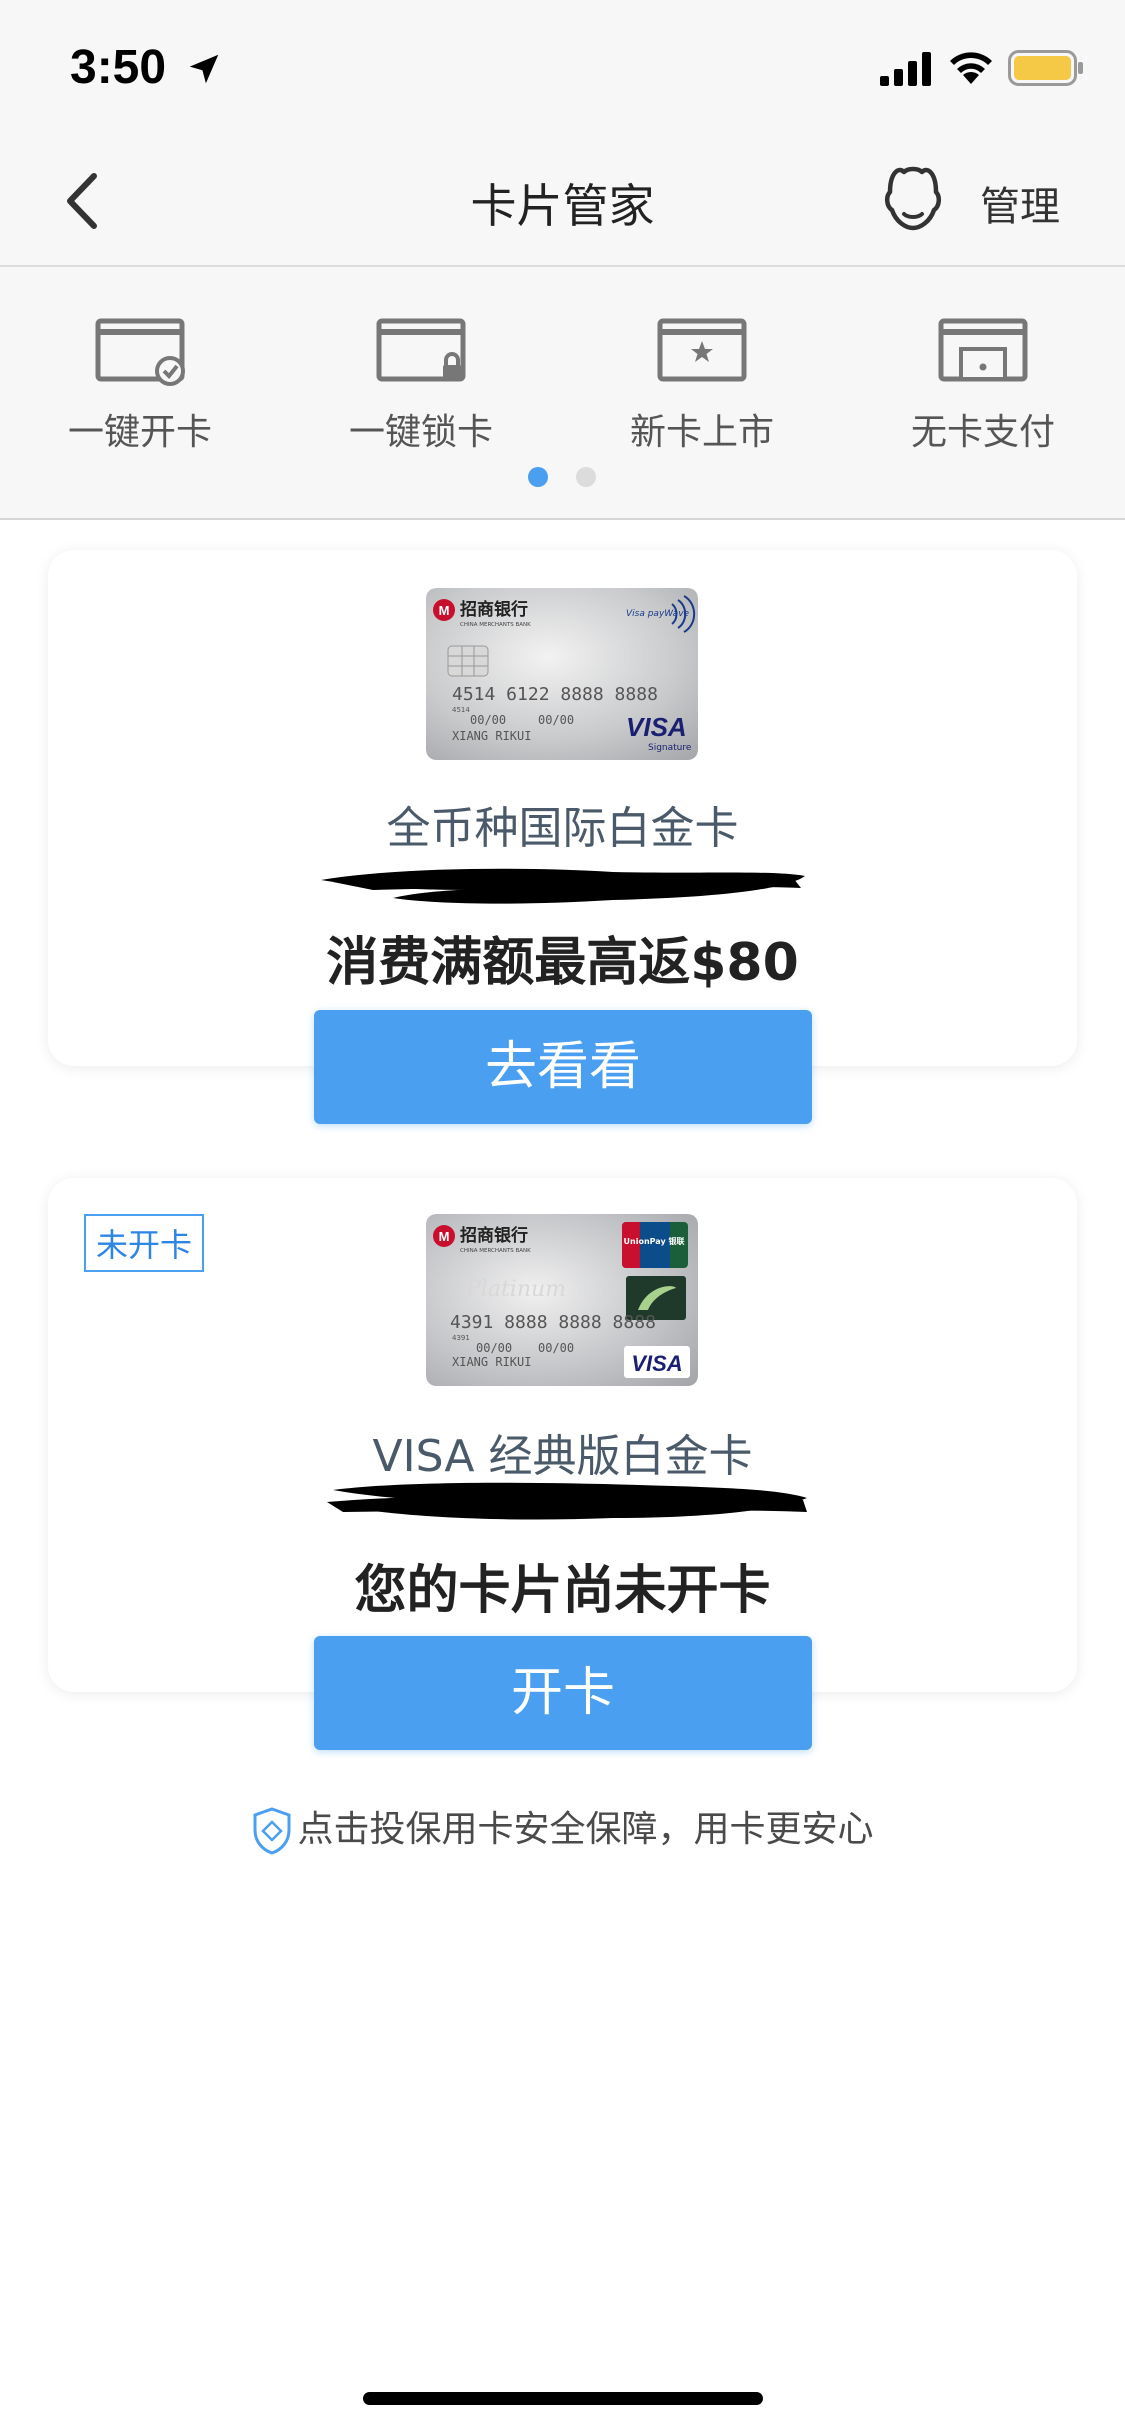 This screenshot has height=2436, width=1125. I want to click on card-number-small: 4391, so click(461, 1338).